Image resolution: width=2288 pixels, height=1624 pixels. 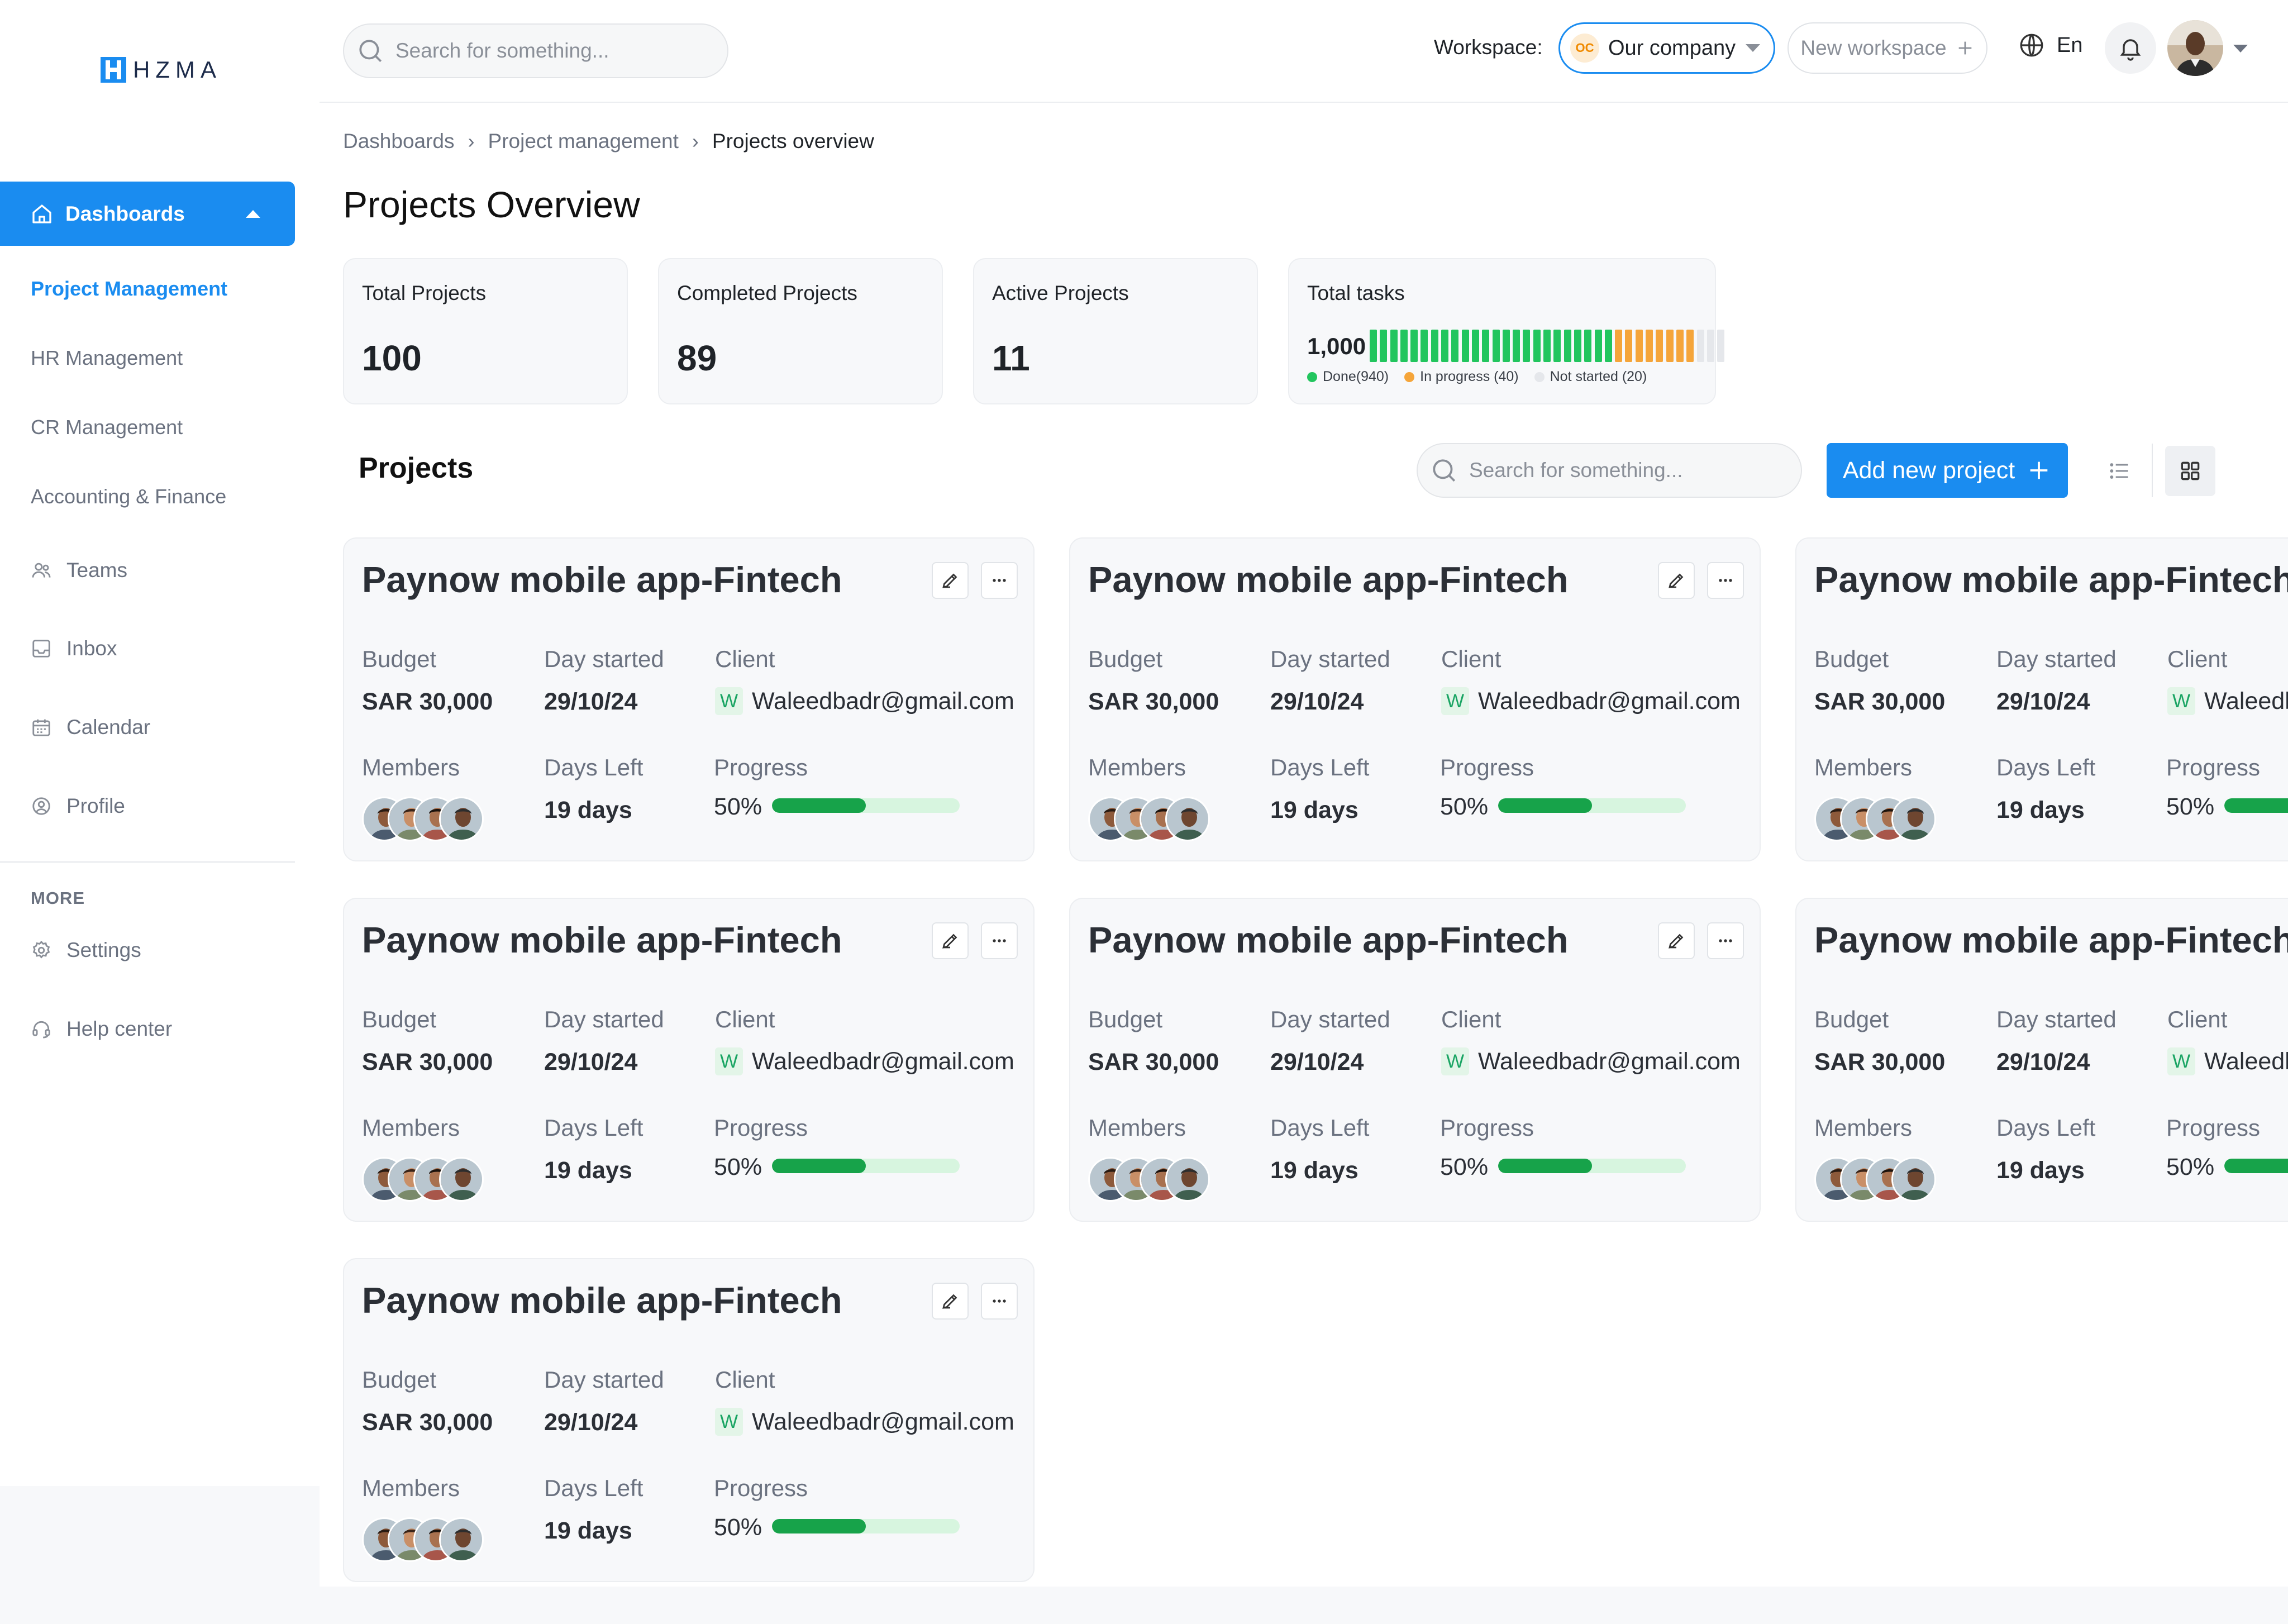 What do you see at coordinates (41, 949) in the screenshot?
I see `gear-icon` at bounding box center [41, 949].